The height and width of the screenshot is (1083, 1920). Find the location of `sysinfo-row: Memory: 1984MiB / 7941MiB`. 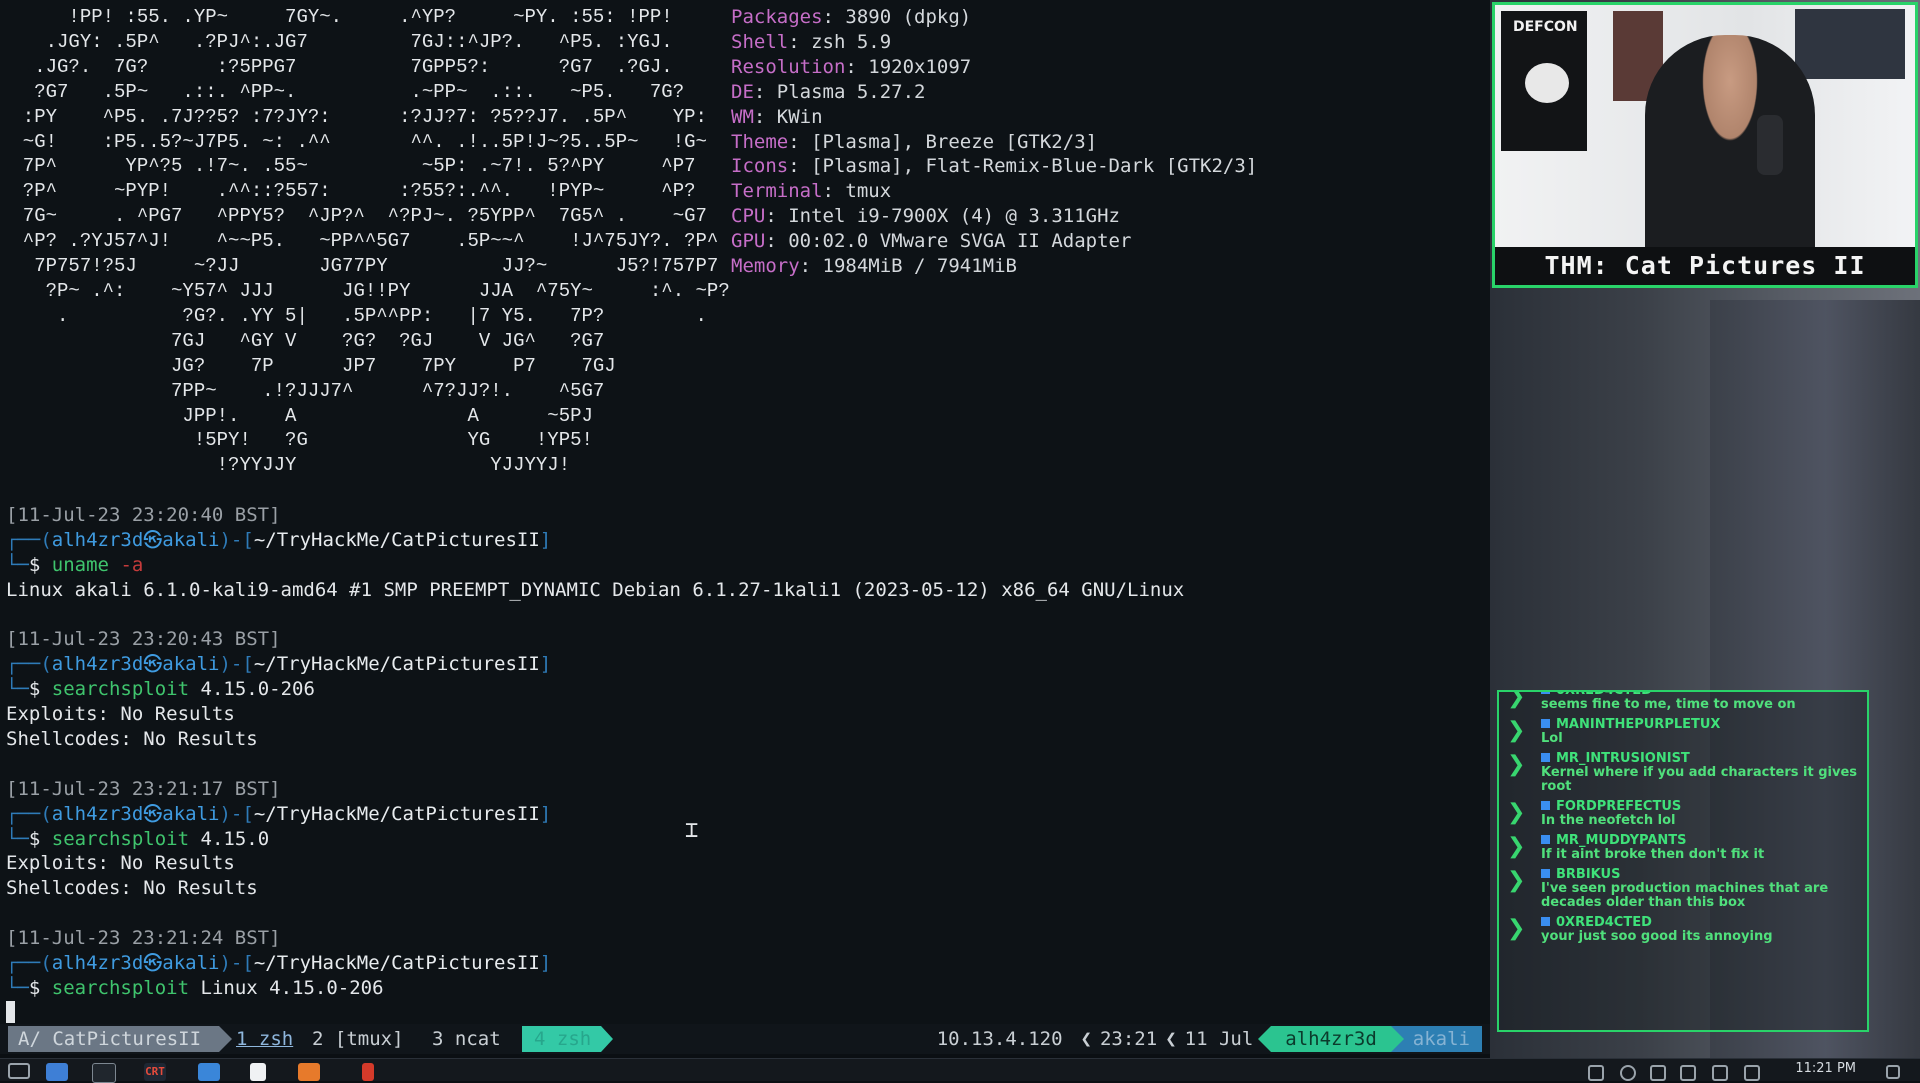

sysinfo-row: Memory: 1984MiB / 7941MiB is located at coordinates (874, 266).